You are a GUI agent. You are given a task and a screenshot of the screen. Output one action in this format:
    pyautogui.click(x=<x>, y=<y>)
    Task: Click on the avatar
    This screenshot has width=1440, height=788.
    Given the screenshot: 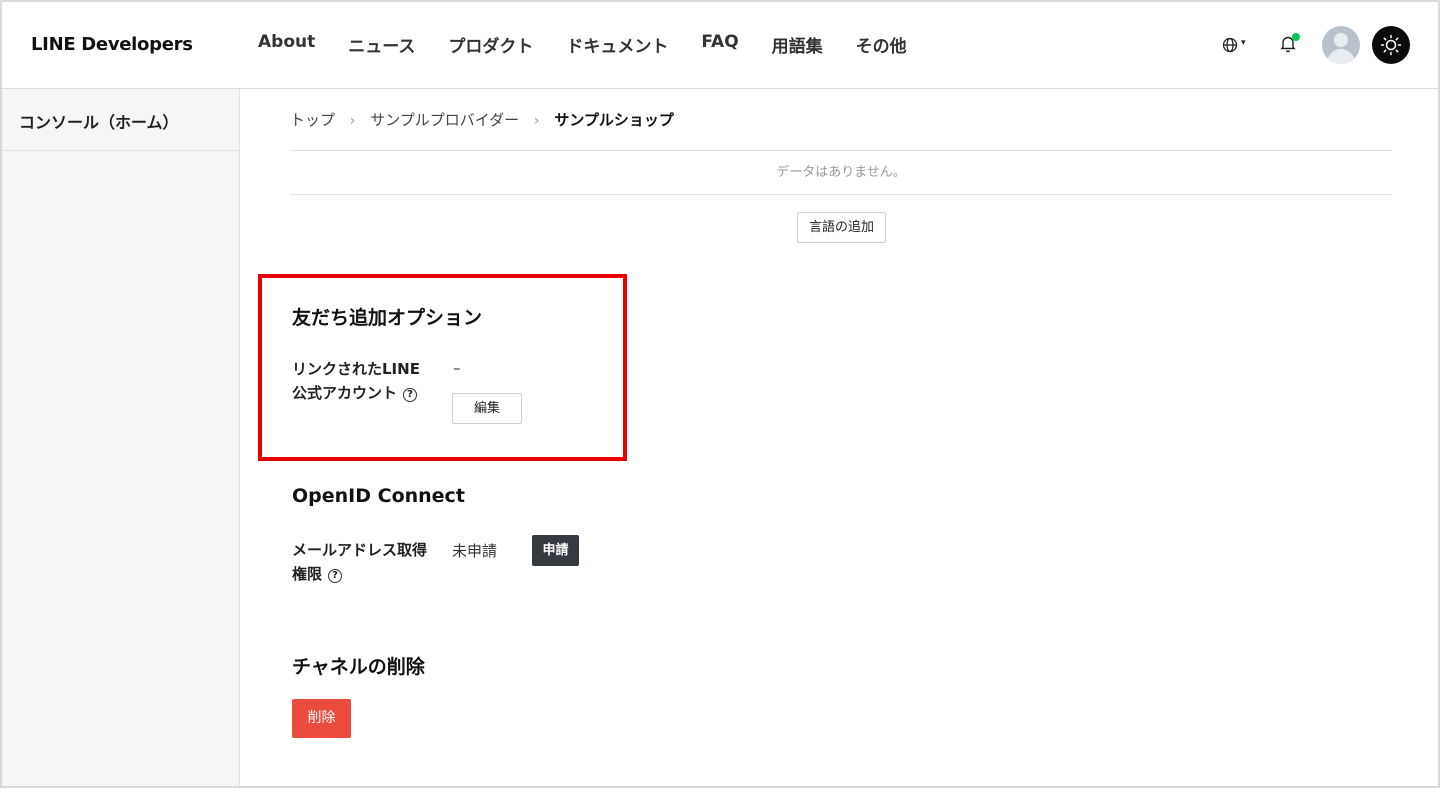 What is the action you would take?
    pyautogui.click(x=1341, y=45)
    